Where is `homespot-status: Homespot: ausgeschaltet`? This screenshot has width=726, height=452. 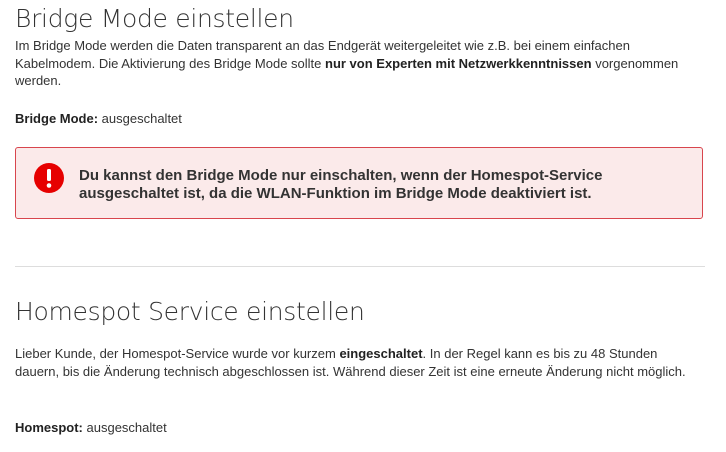
homespot-status: Homespot: ausgeschaltet is located at coordinates (91, 427).